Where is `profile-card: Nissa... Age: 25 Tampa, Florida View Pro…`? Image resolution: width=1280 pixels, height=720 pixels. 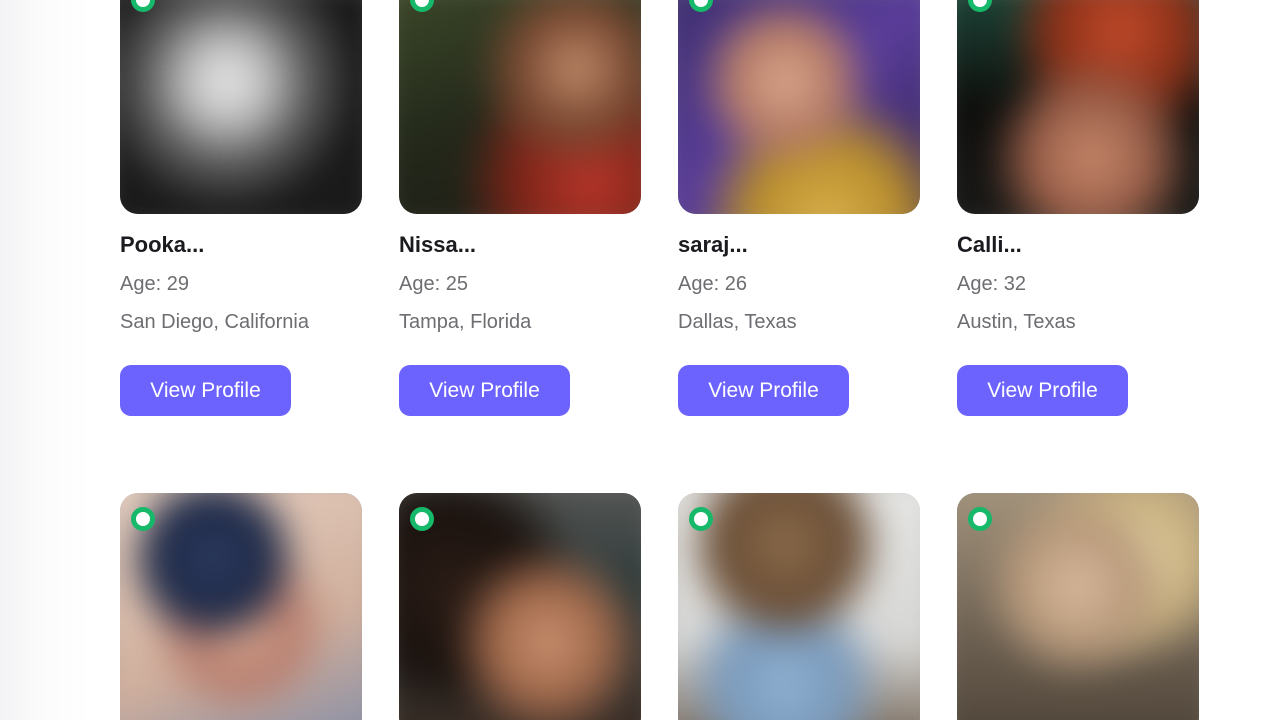 profile-card: Nissa... Age: 25 Tampa, Florida View Pro… is located at coordinates (520, 208).